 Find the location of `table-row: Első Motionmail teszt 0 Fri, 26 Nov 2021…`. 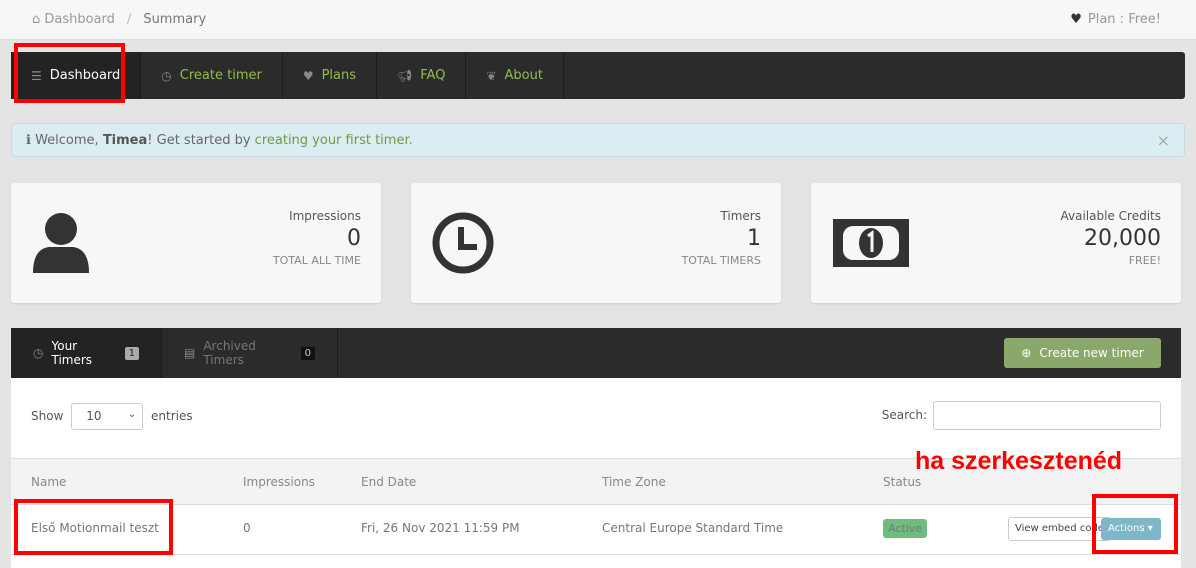

table-row: Első Motionmail teszt 0 Fri, 26 Nov 2021… is located at coordinates (596, 530).